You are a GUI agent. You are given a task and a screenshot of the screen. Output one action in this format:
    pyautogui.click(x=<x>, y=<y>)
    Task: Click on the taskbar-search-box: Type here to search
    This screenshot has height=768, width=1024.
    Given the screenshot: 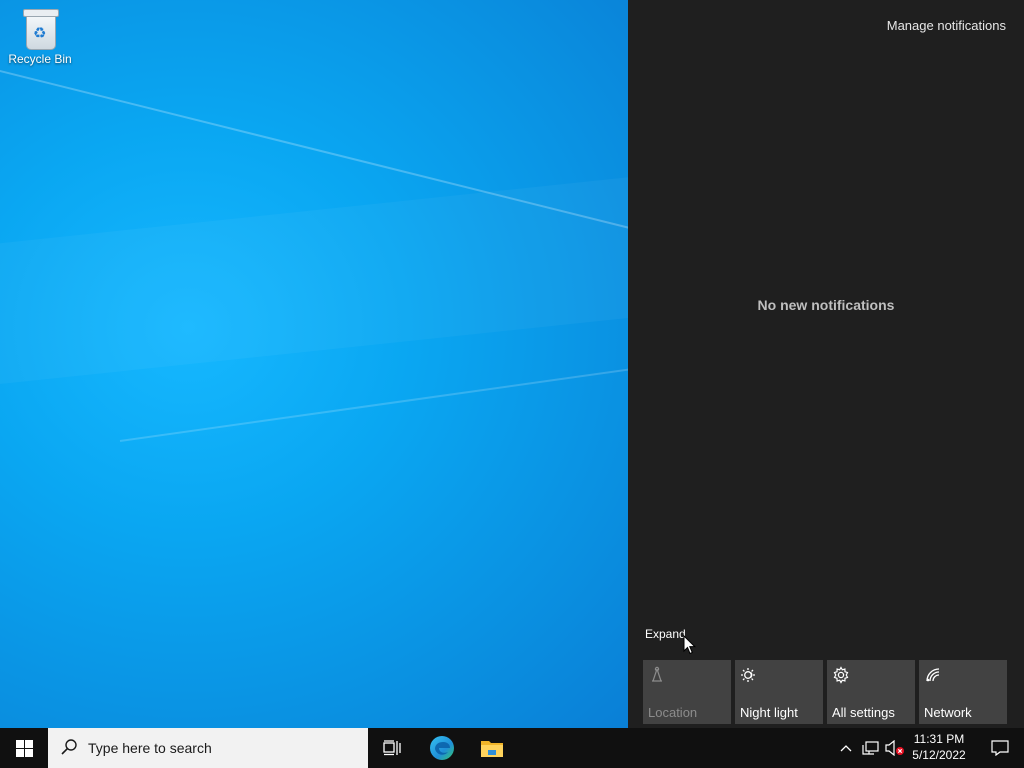 What is the action you would take?
    pyautogui.click(x=208, y=748)
    